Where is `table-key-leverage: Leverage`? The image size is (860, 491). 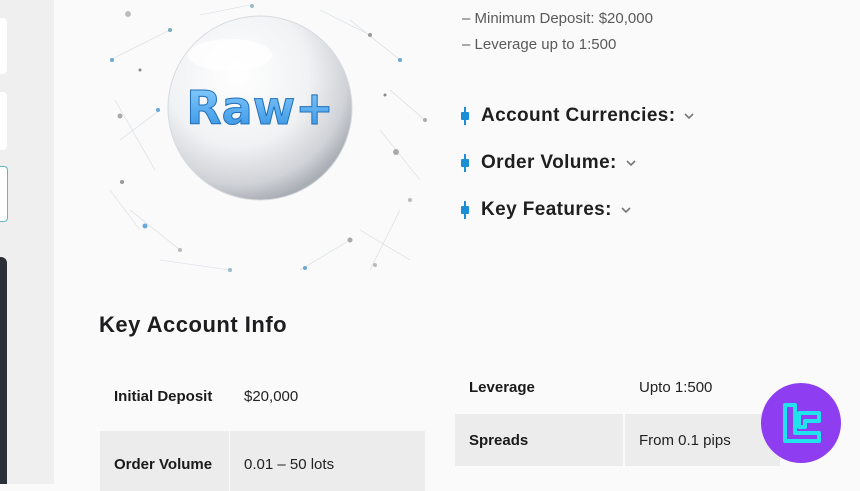
table-key-leverage: Leverage is located at coordinates (502, 387).